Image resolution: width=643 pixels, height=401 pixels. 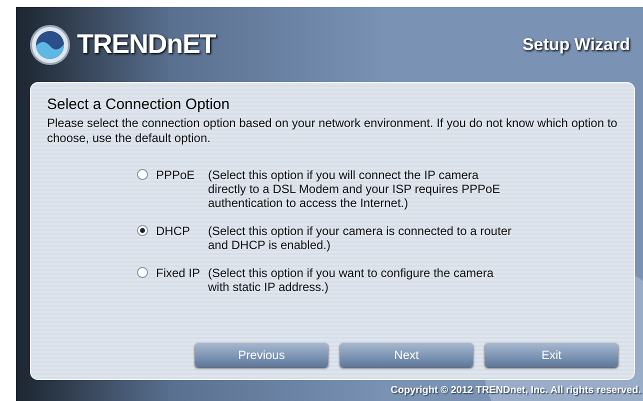 I want to click on instruction-text: Please select the connection option based on your network environment. If you do not know which option to choose, use the default option., so click(x=332, y=131).